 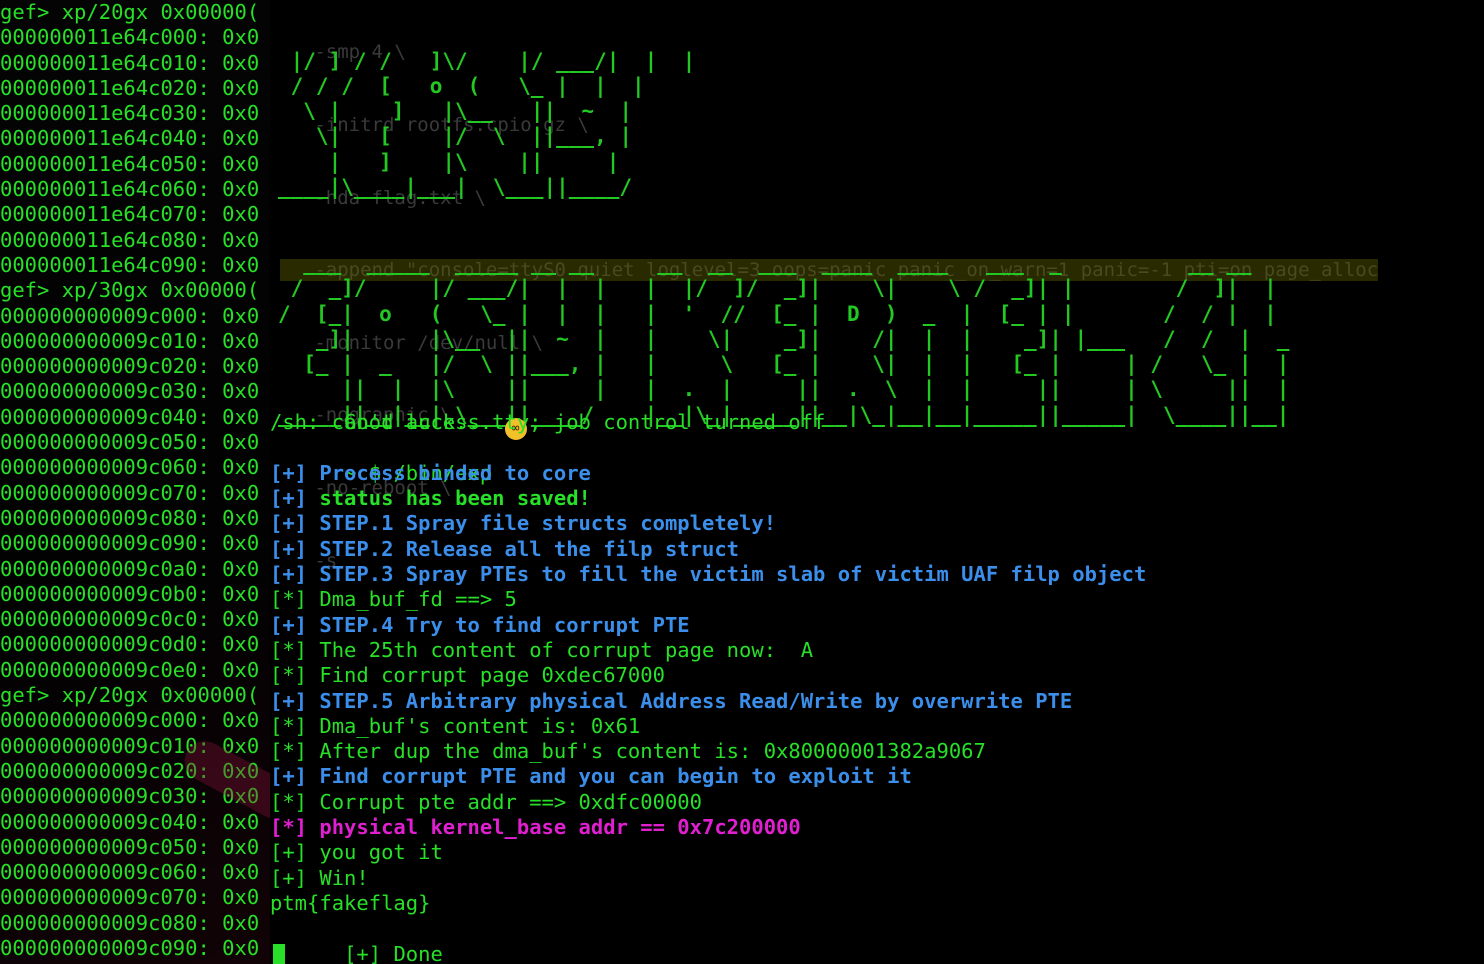 What do you see at coordinates (510, 801) in the screenshot?
I see `message-text: Corrupt pte addr ==> 0xdfc00000` at bounding box center [510, 801].